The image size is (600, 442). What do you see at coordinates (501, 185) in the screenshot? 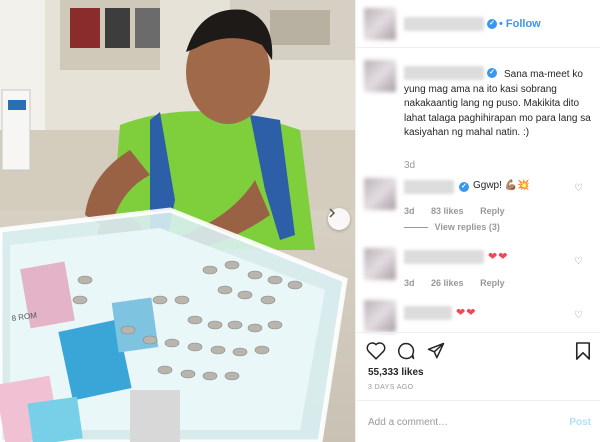
I see `comment-text: Ggwp! 💪🏽💥` at bounding box center [501, 185].